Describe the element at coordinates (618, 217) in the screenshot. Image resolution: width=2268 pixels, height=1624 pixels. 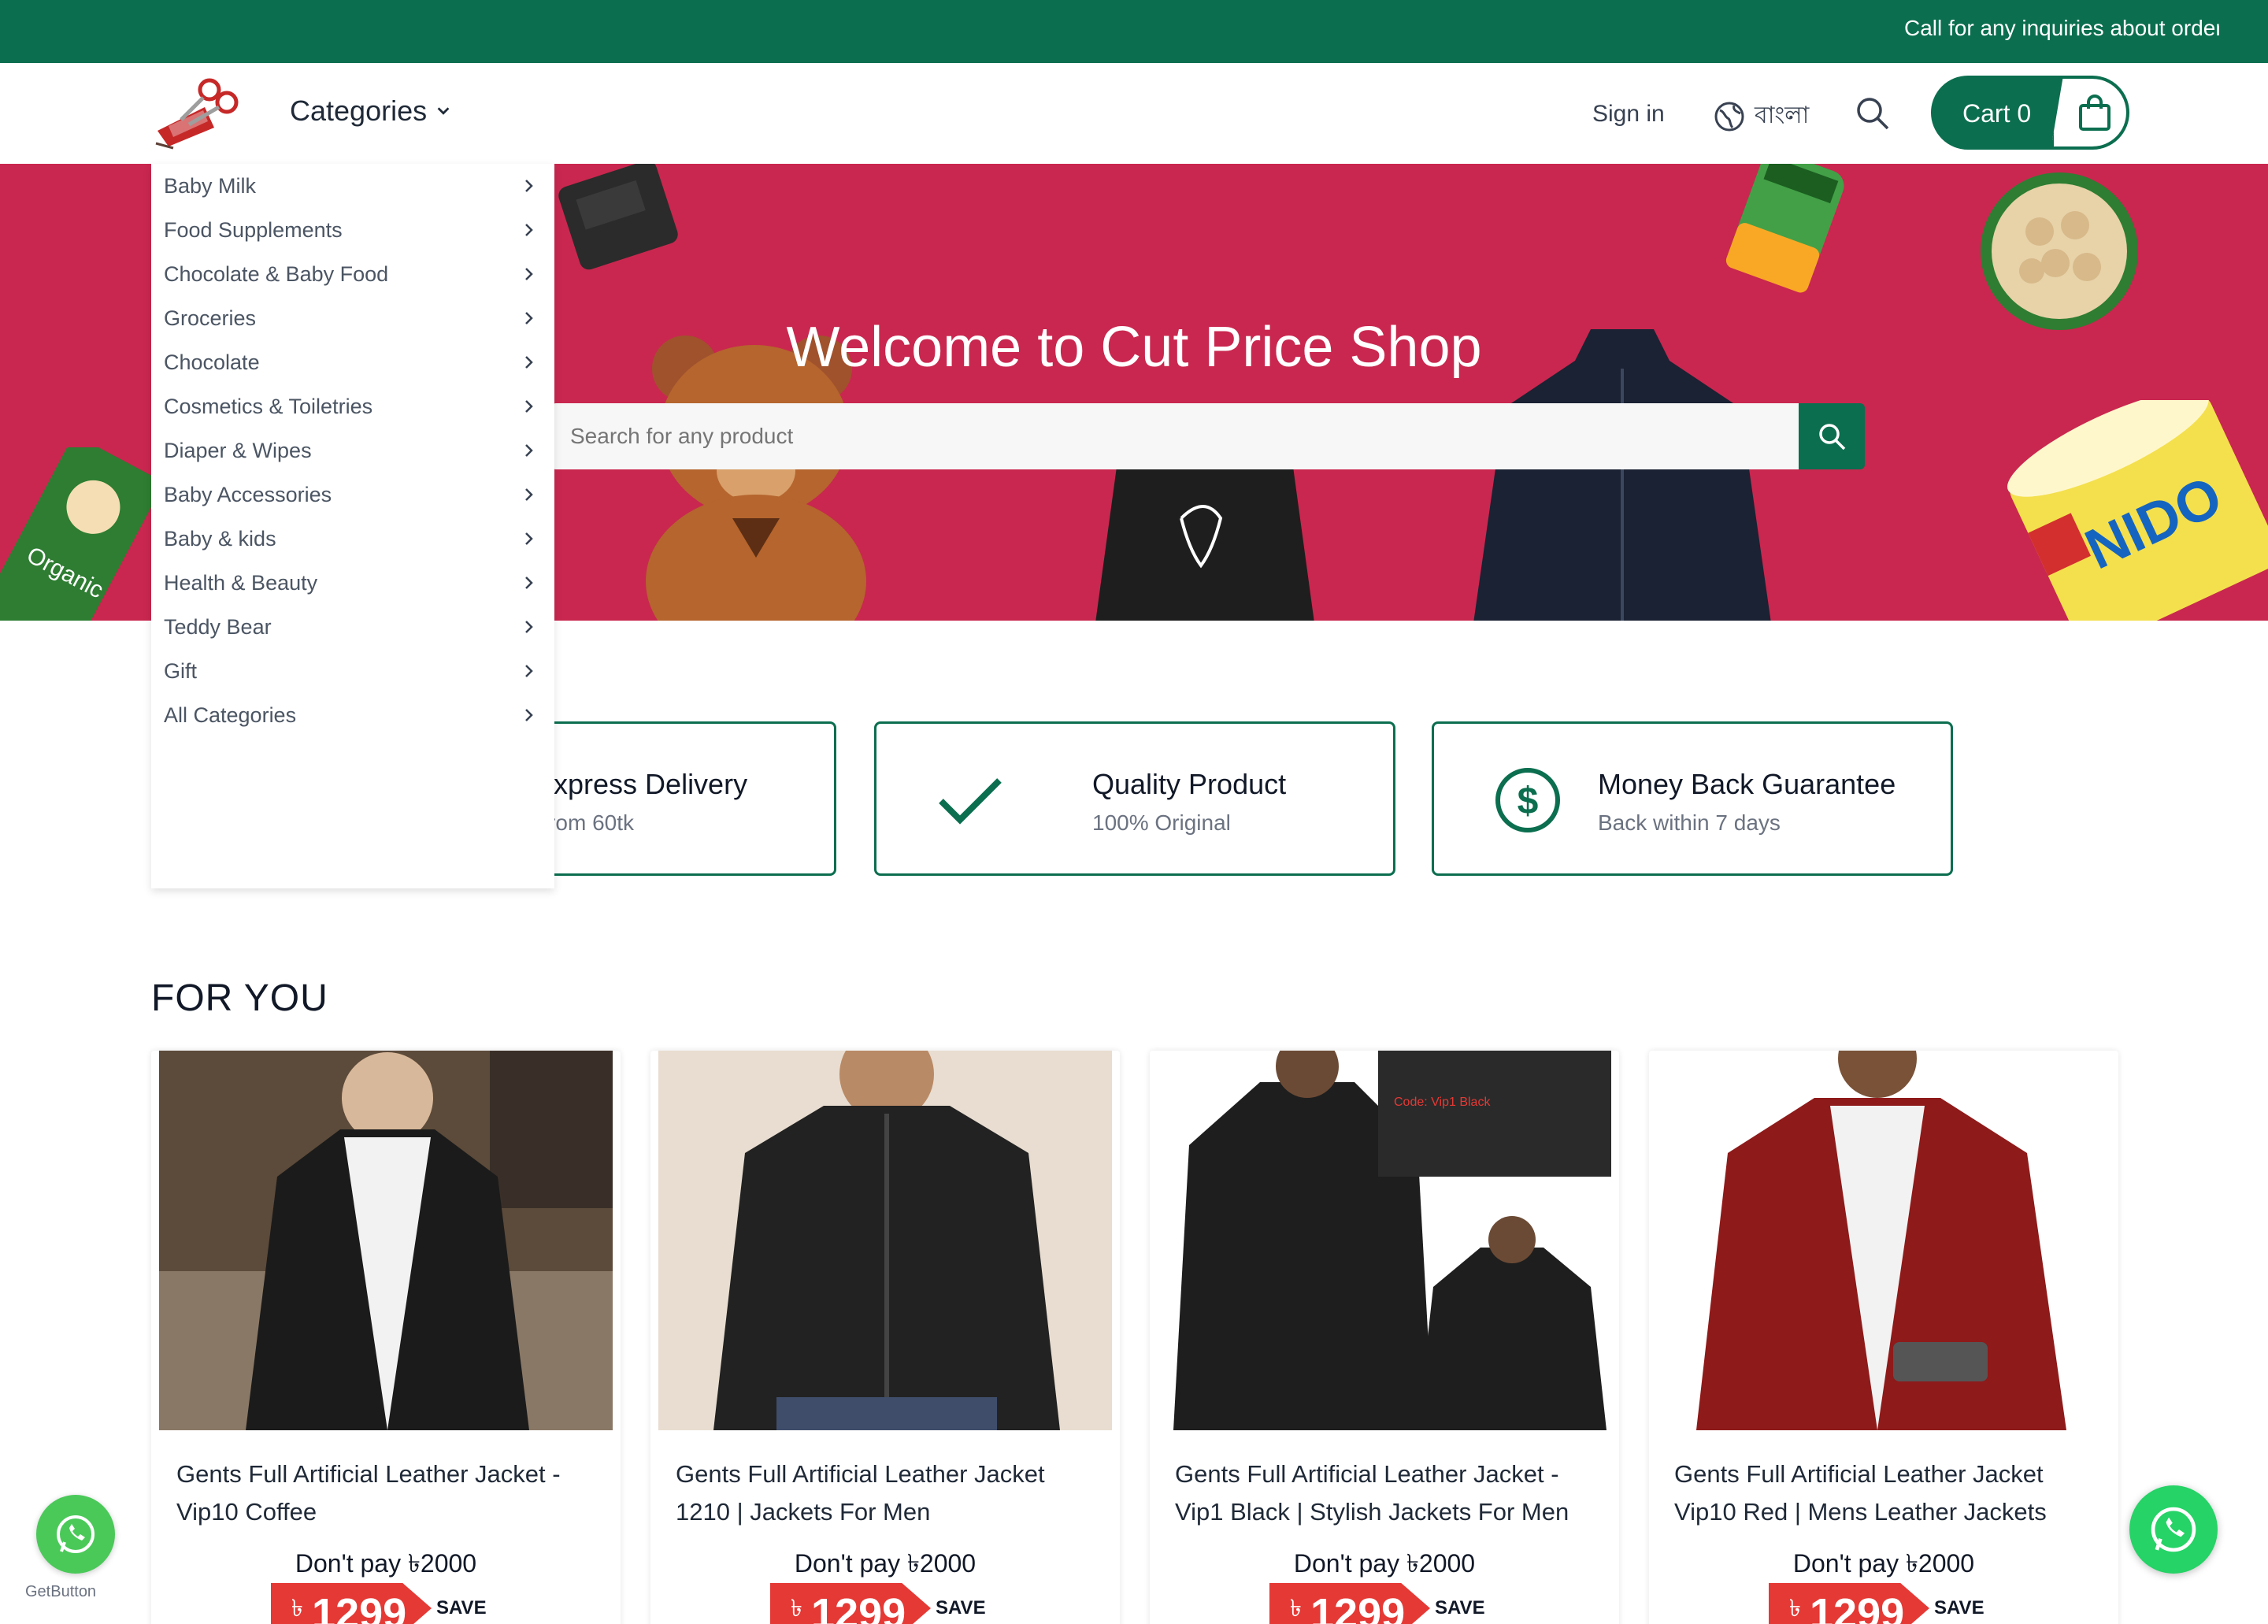
I see `supplement-jar-image` at that location.